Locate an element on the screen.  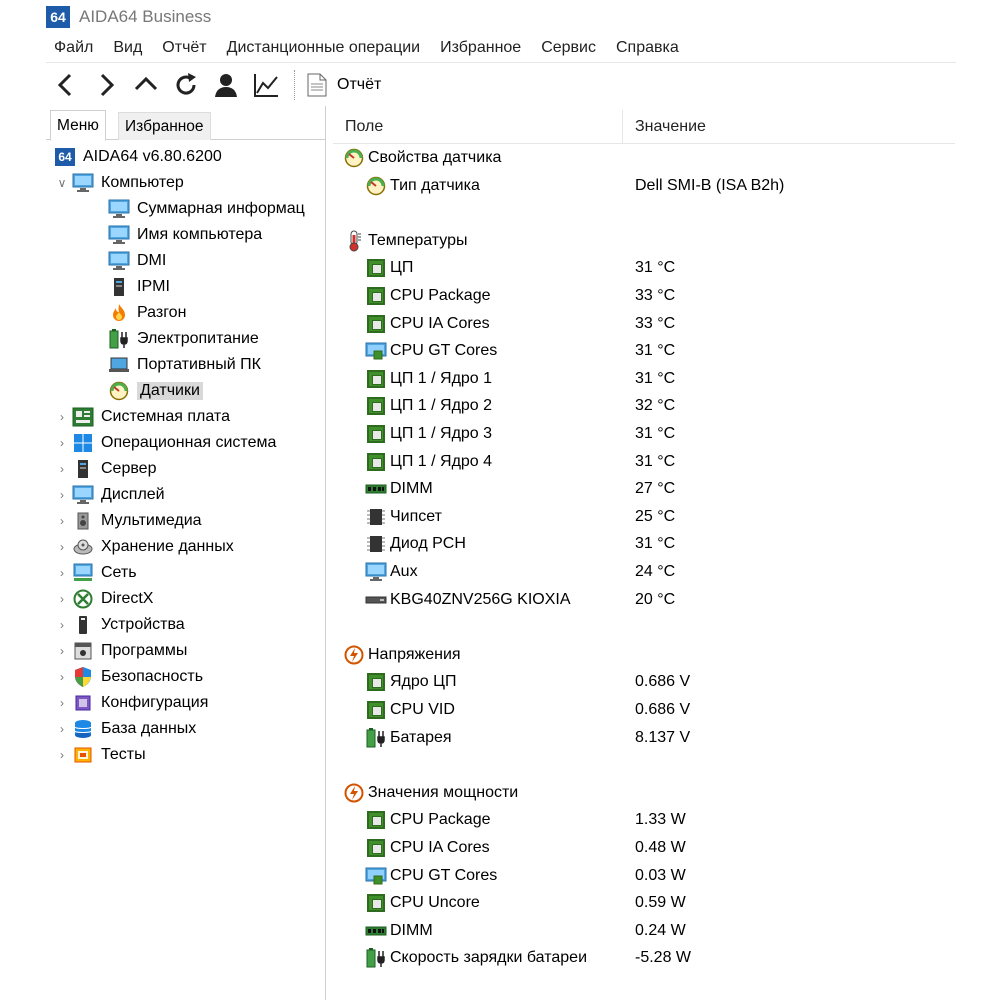
value-cell: 27 °C is located at coordinates (655, 489).